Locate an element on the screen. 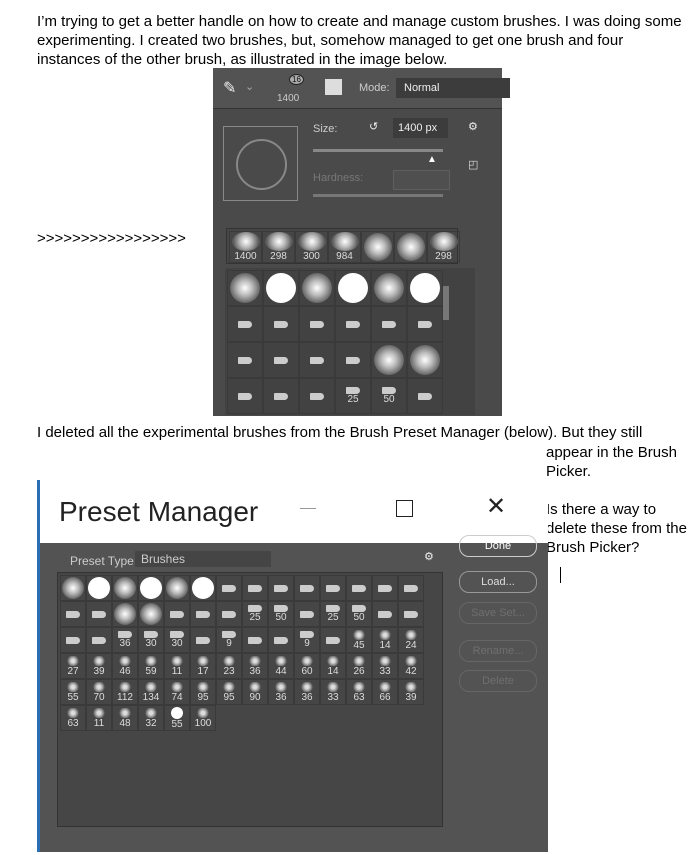  brush-preset: 17 is located at coordinates (203, 666).